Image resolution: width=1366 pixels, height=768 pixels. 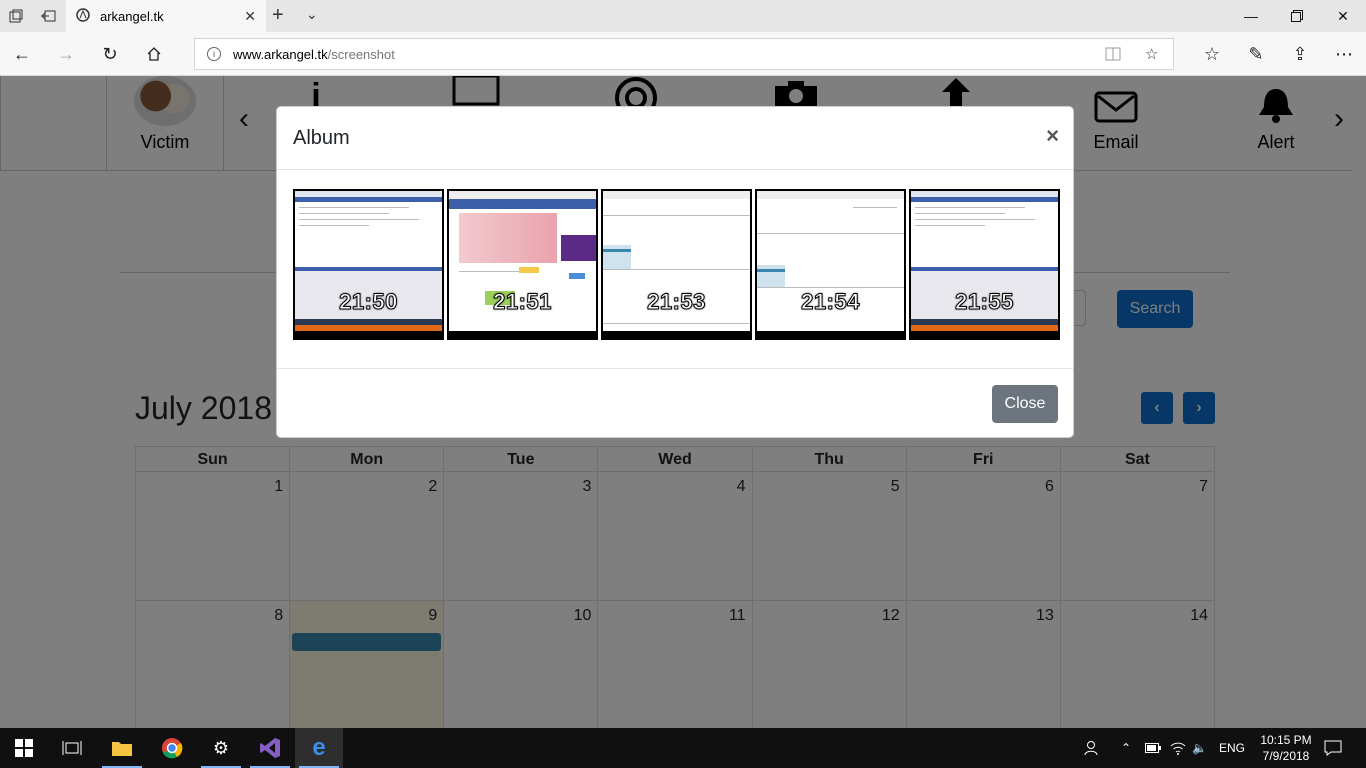 I want to click on set-tabs-aside-icon, so click(x=48, y=16).